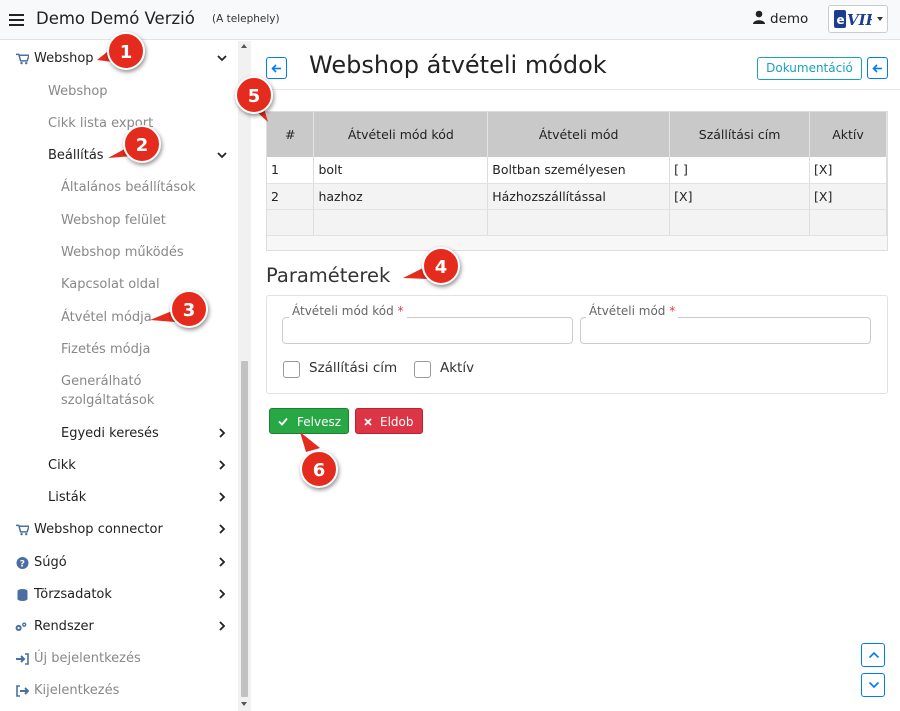 The width and height of the screenshot is (900, 711). Describe the element at coordinates (126, 51) in the screenshot. I see `callout-marker: 1` at that location.